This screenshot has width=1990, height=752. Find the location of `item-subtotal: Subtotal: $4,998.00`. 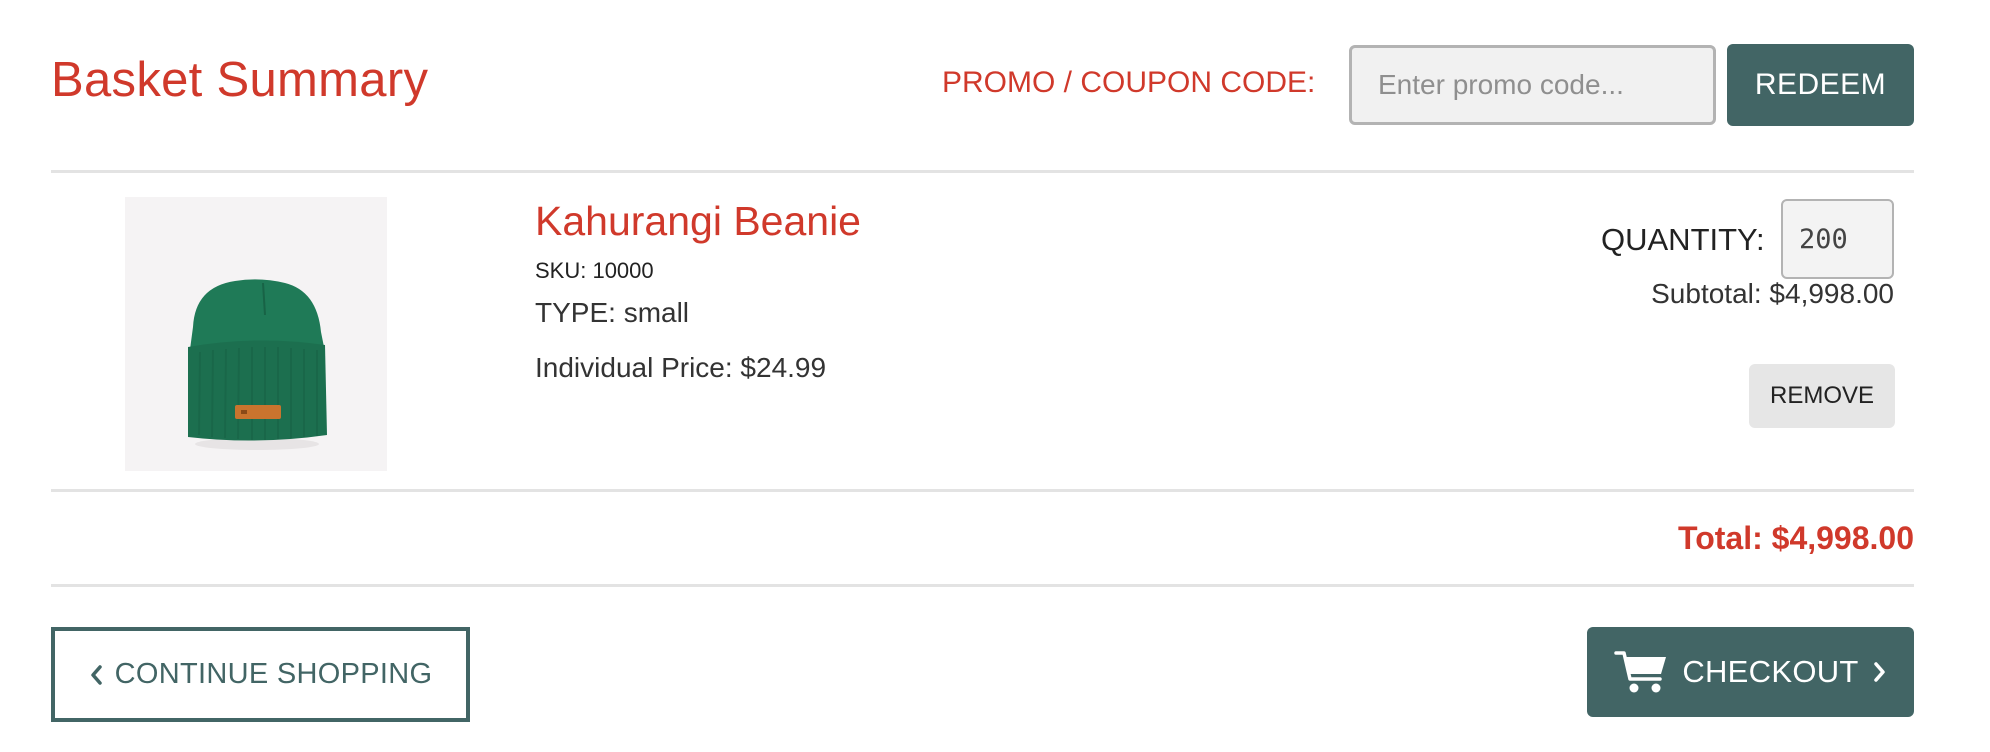

item-subtotal: Subtotal: $4,998.00 is located at coordinates (1772, 293).